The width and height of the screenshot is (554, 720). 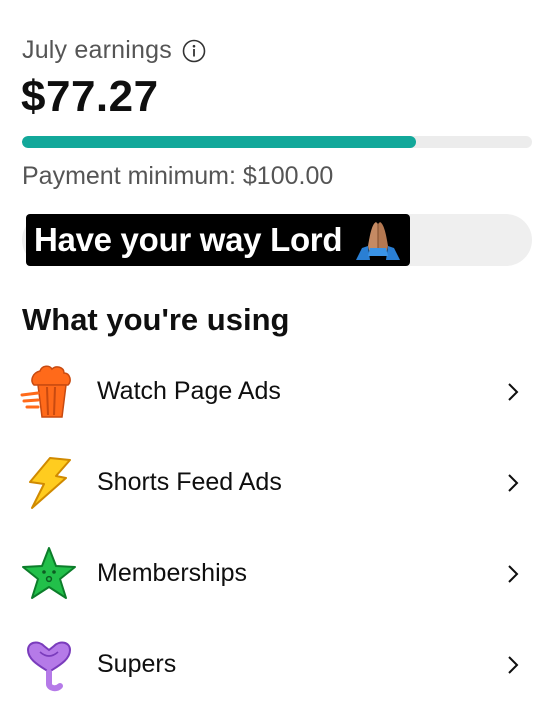 What do you see at coordinates (172, 573) in the screenshot?
I see `feature-label: Memberships` at bounding box center [172, 573].